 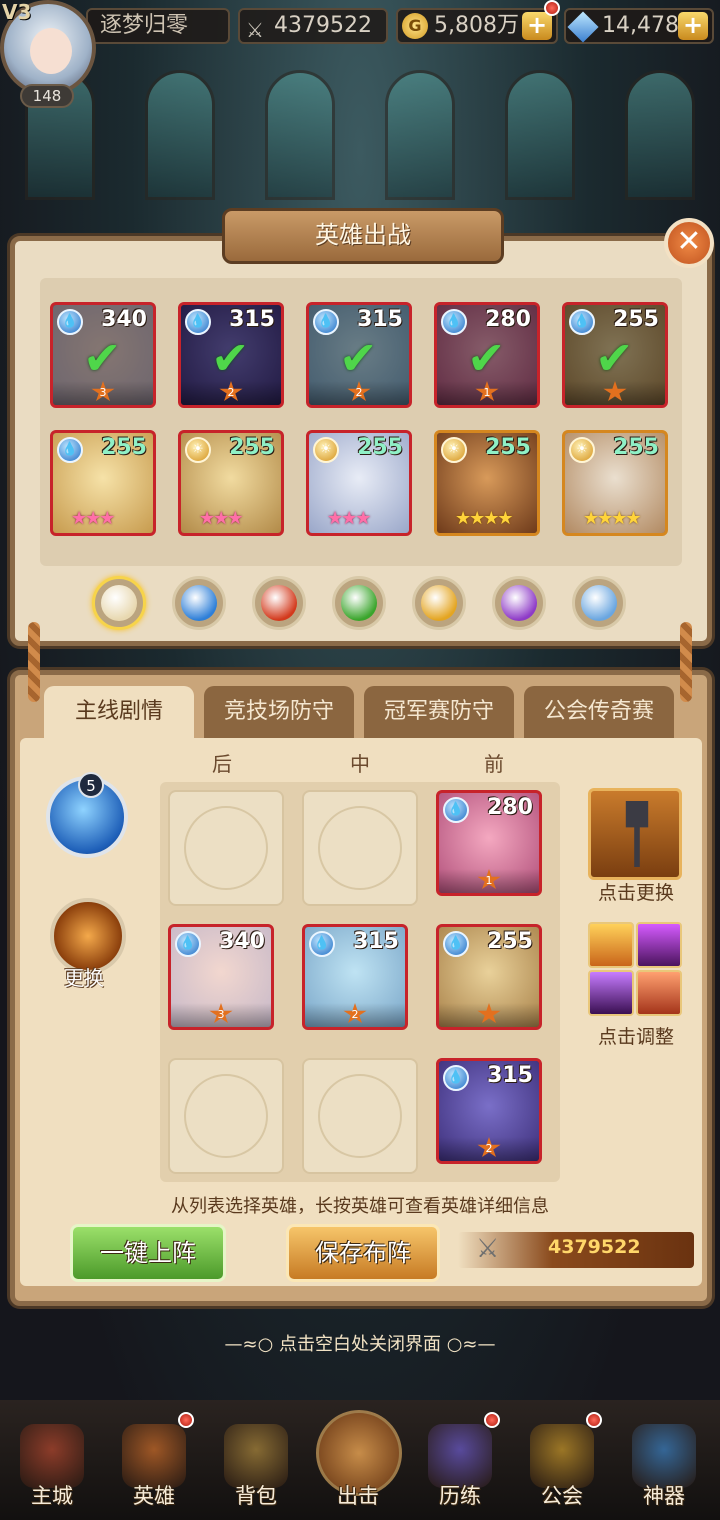 I want to click on formation-hint: 从列表选择英雄，长按英雄可查看英雄详细信息, so click(x=360, y=1206).